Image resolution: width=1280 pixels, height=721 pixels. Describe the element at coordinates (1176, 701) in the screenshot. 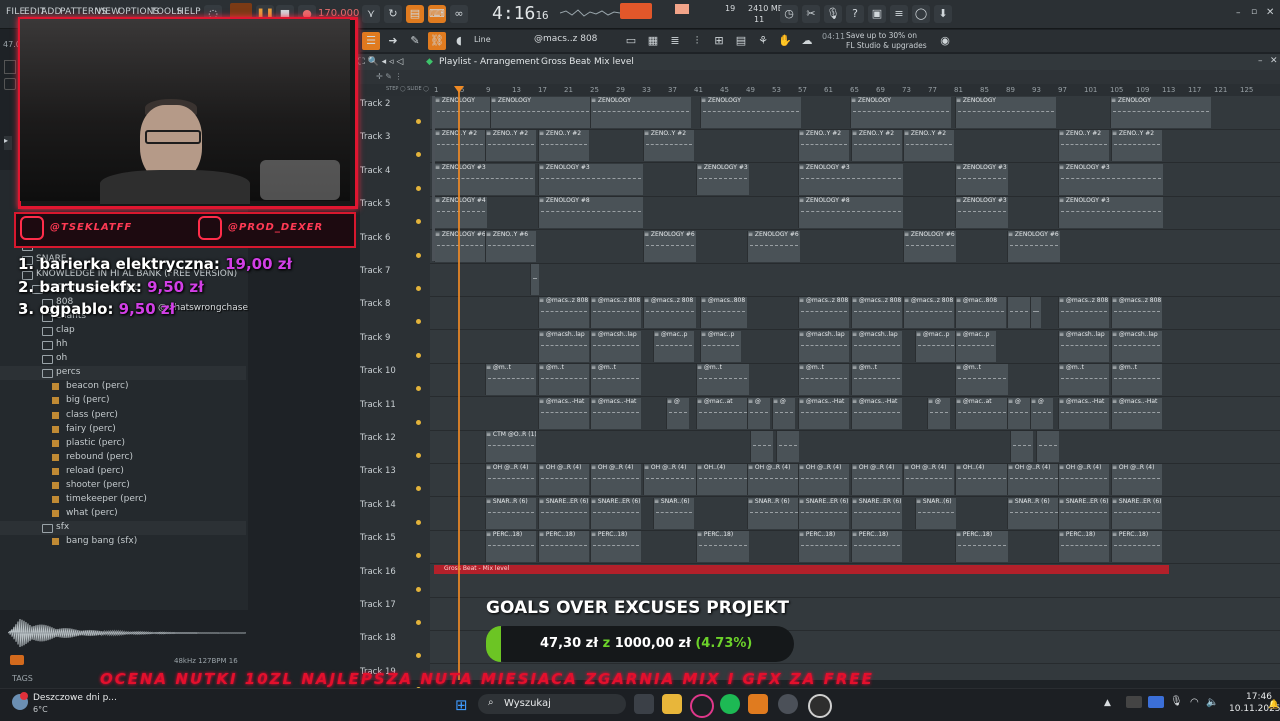

I see `tray-mic-icon: 🎙` at that location.